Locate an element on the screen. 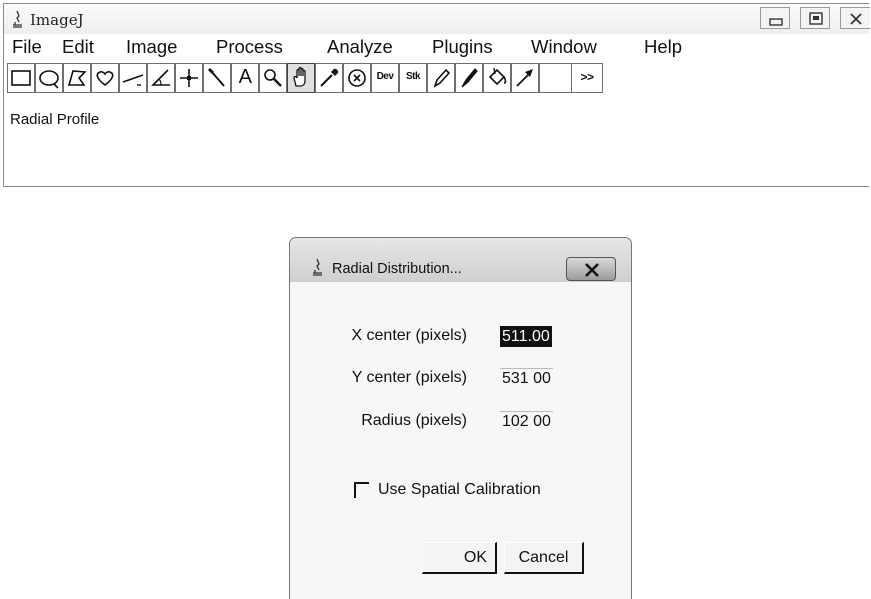 This screenshot has height=599, width=871. polygon-icon is located at coordinates (77, 78).